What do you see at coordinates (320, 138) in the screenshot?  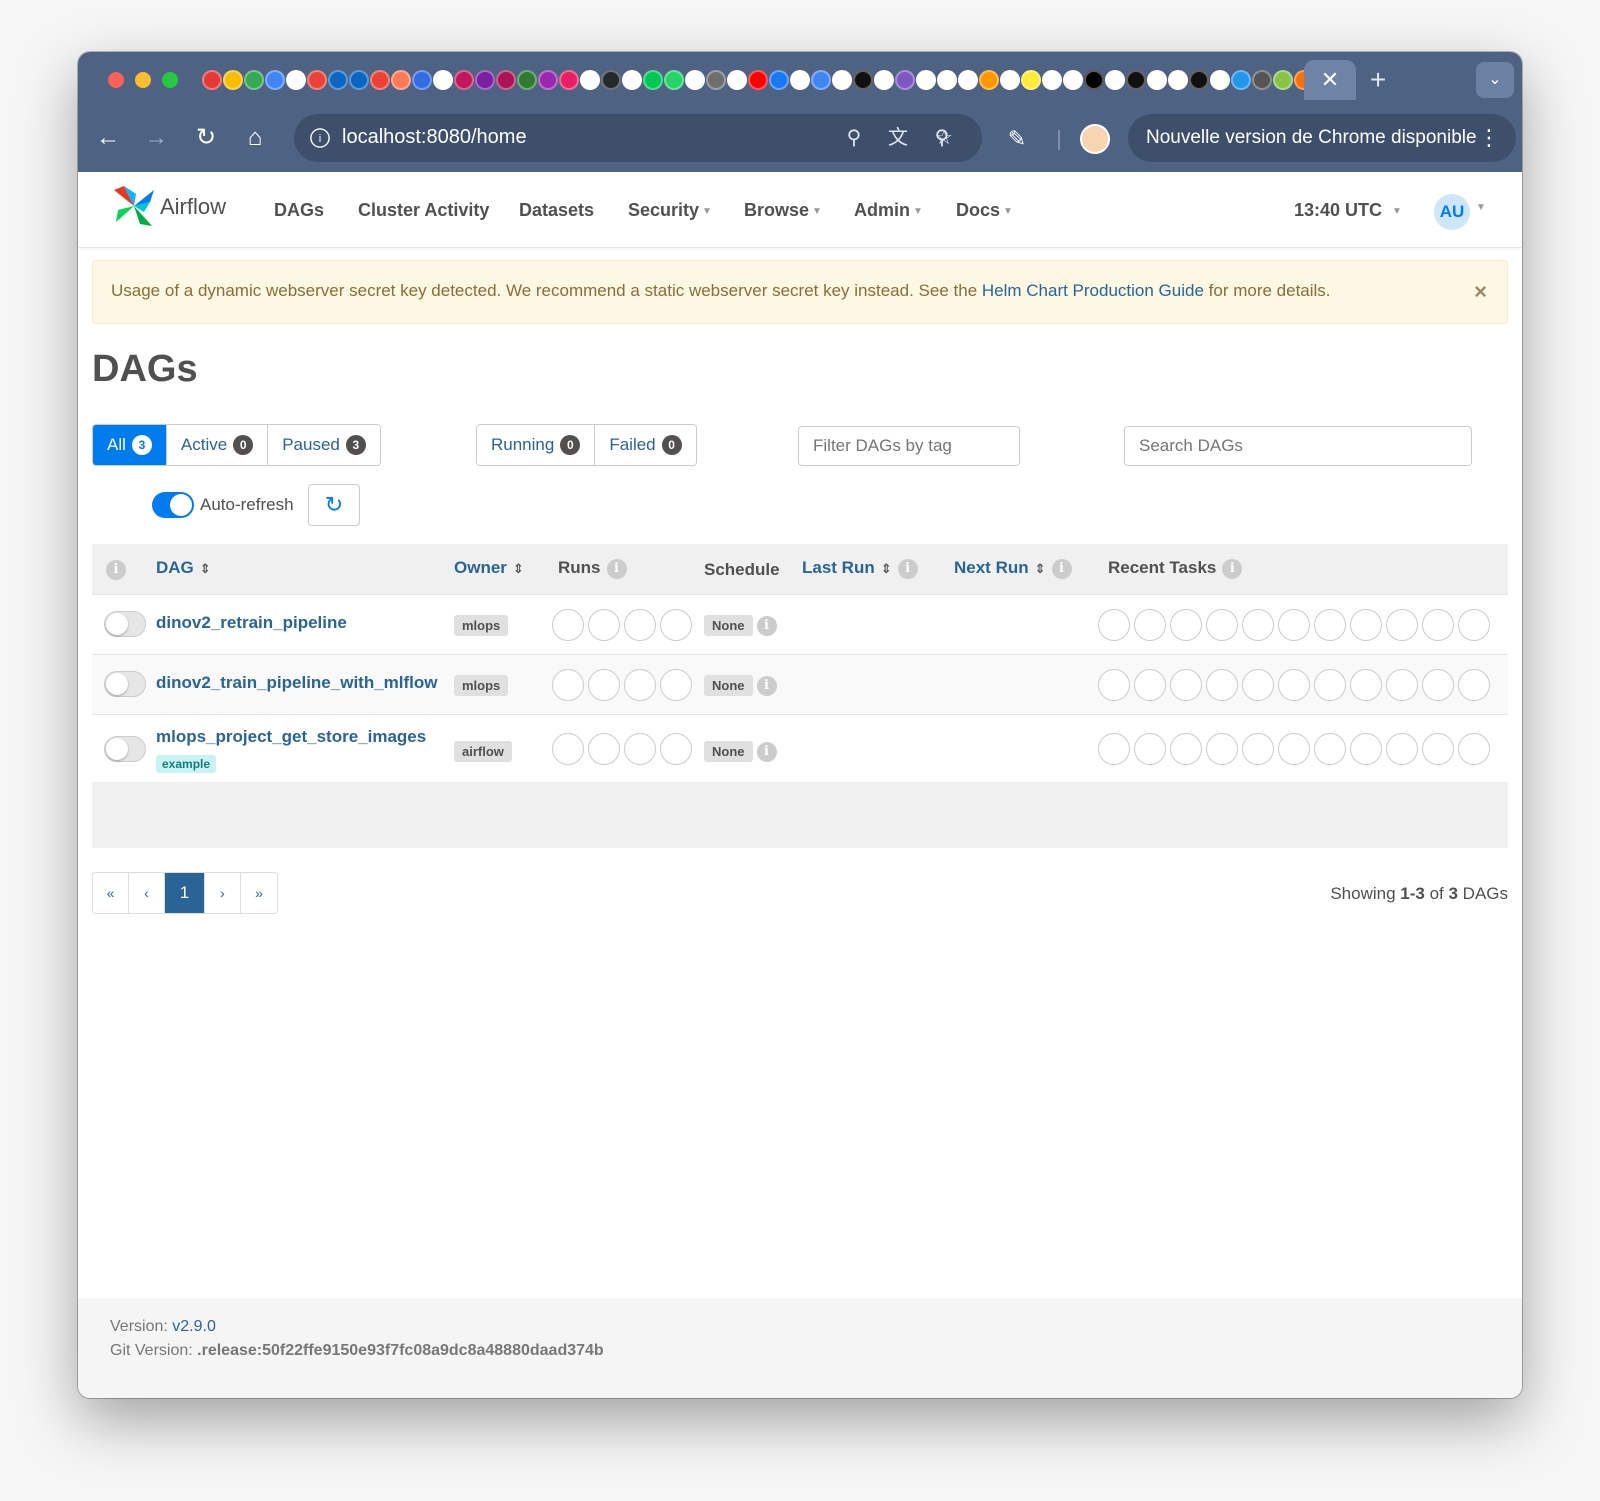 I see `site-info-icon: i` at bounding box center [320, 138].